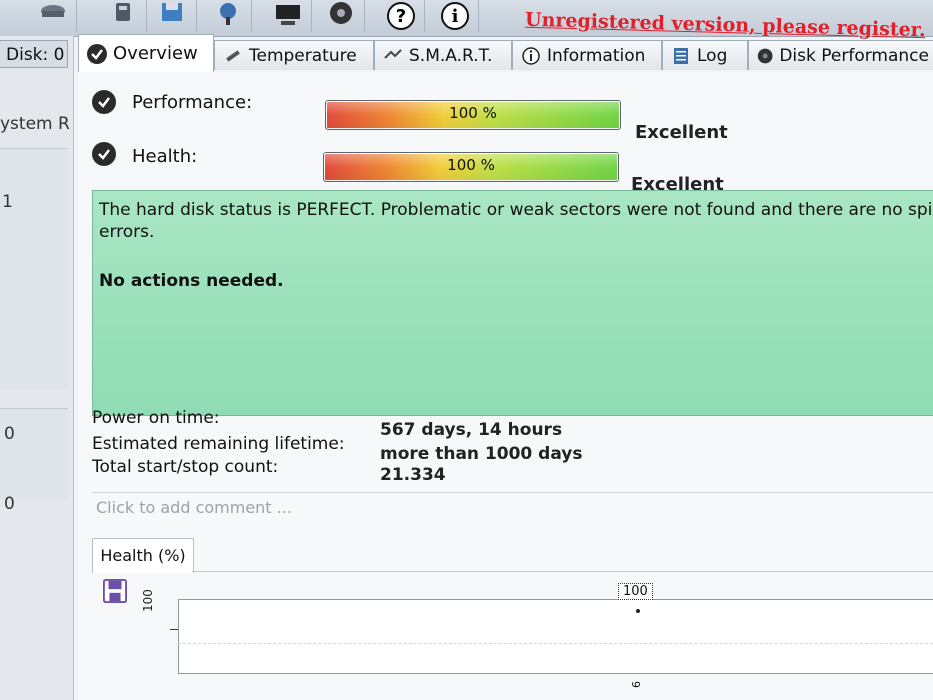  What do you see at coordinates (681, 132) in the screenshot?
I see `performance-rating: Excellent` at bounding box center [681, 132].